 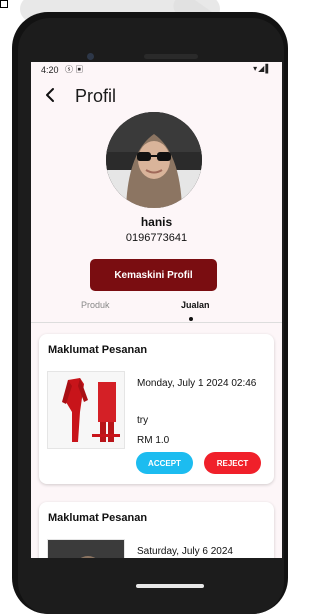 I want to click on back-arrow-icon, so click(x=51, y=96).